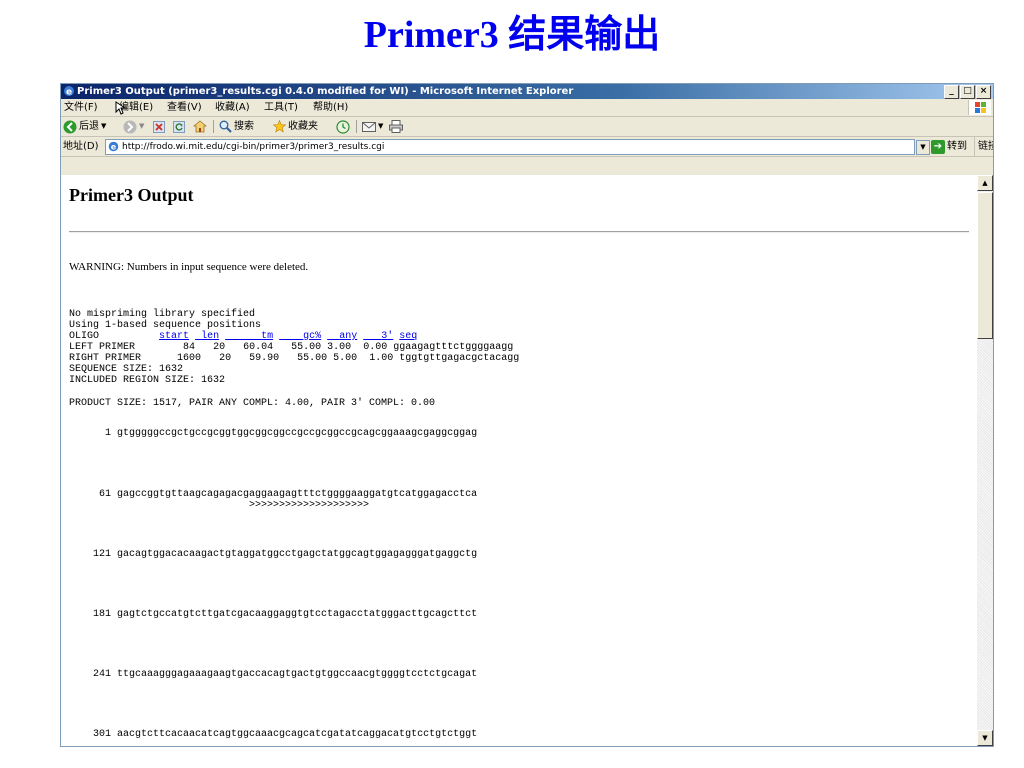  I want to click on go-button: ➔ 转到, so click(949, 146).